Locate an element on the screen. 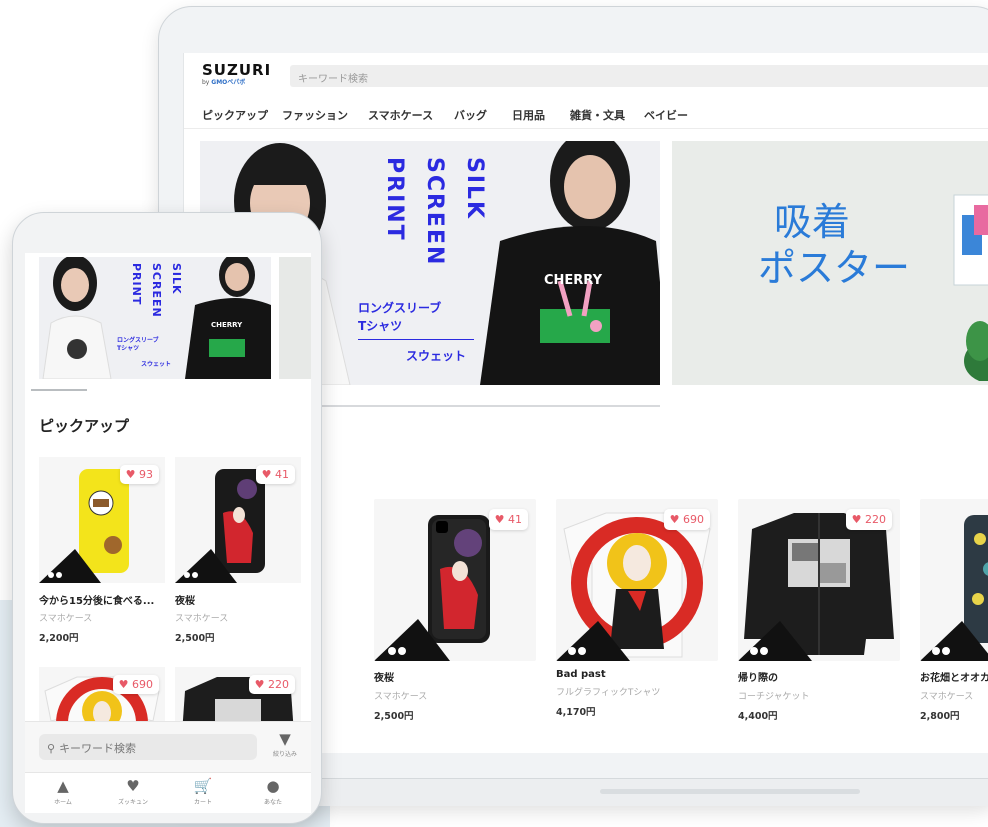 The height and width of the screenshot is (827, 988). nav-item-smartphone-case: スマホケース is located at coordinates (400, 115).